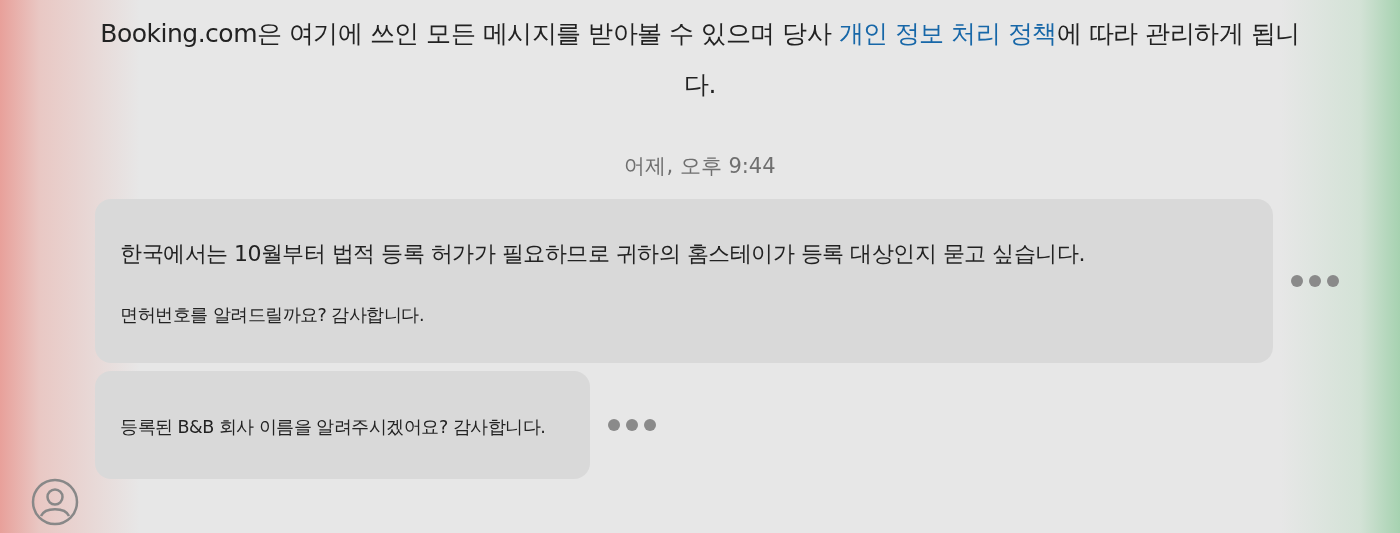 Image resolution: width=1400 pixels, height=533 pixels. I want to click on user-avatar-icon, so click(55, 502).